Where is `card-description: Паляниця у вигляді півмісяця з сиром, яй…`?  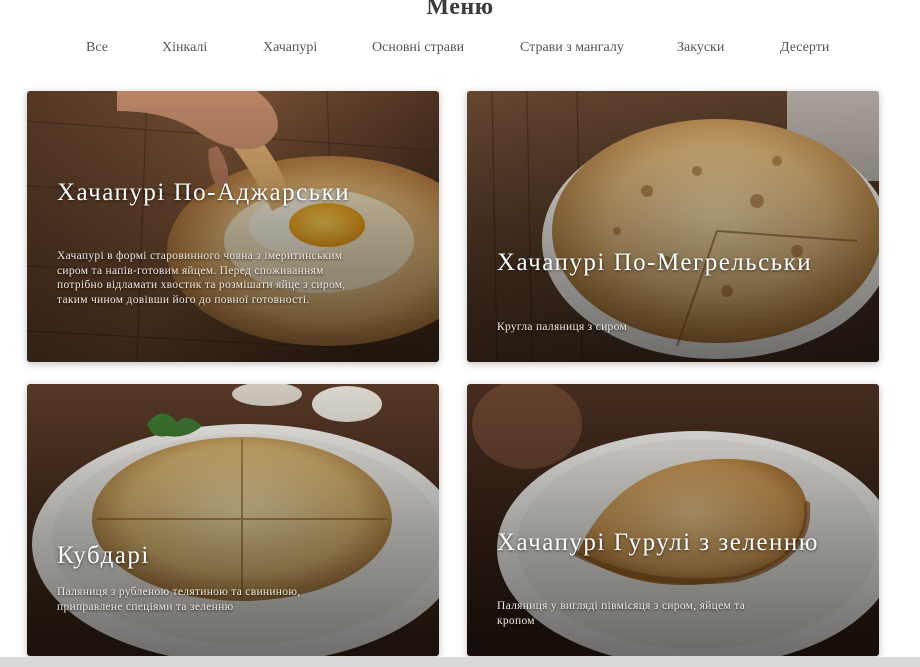
card-description: Паляниця у вигляді півмісяця з сиром, яй… is located at coordinates (621, 613).